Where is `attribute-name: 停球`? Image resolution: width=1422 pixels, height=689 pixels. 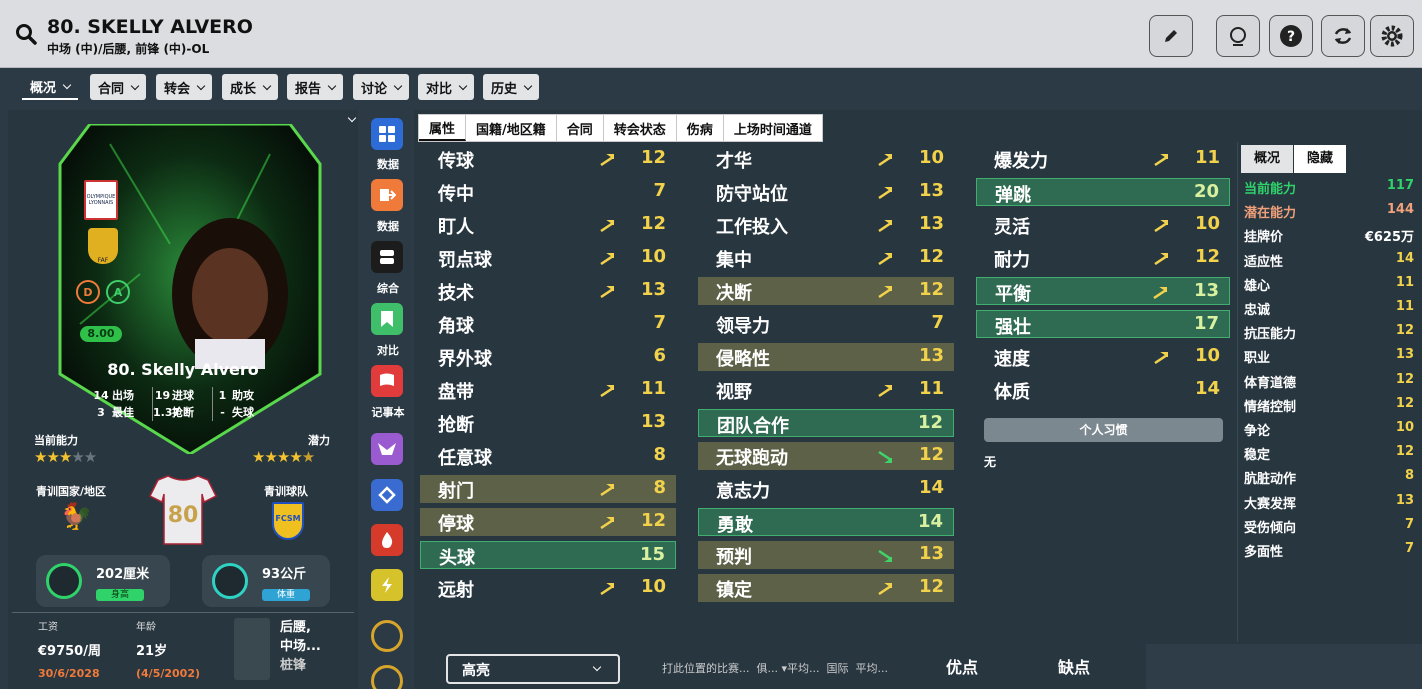 attribute-name: 停球 is located at coordinates (456, 524).